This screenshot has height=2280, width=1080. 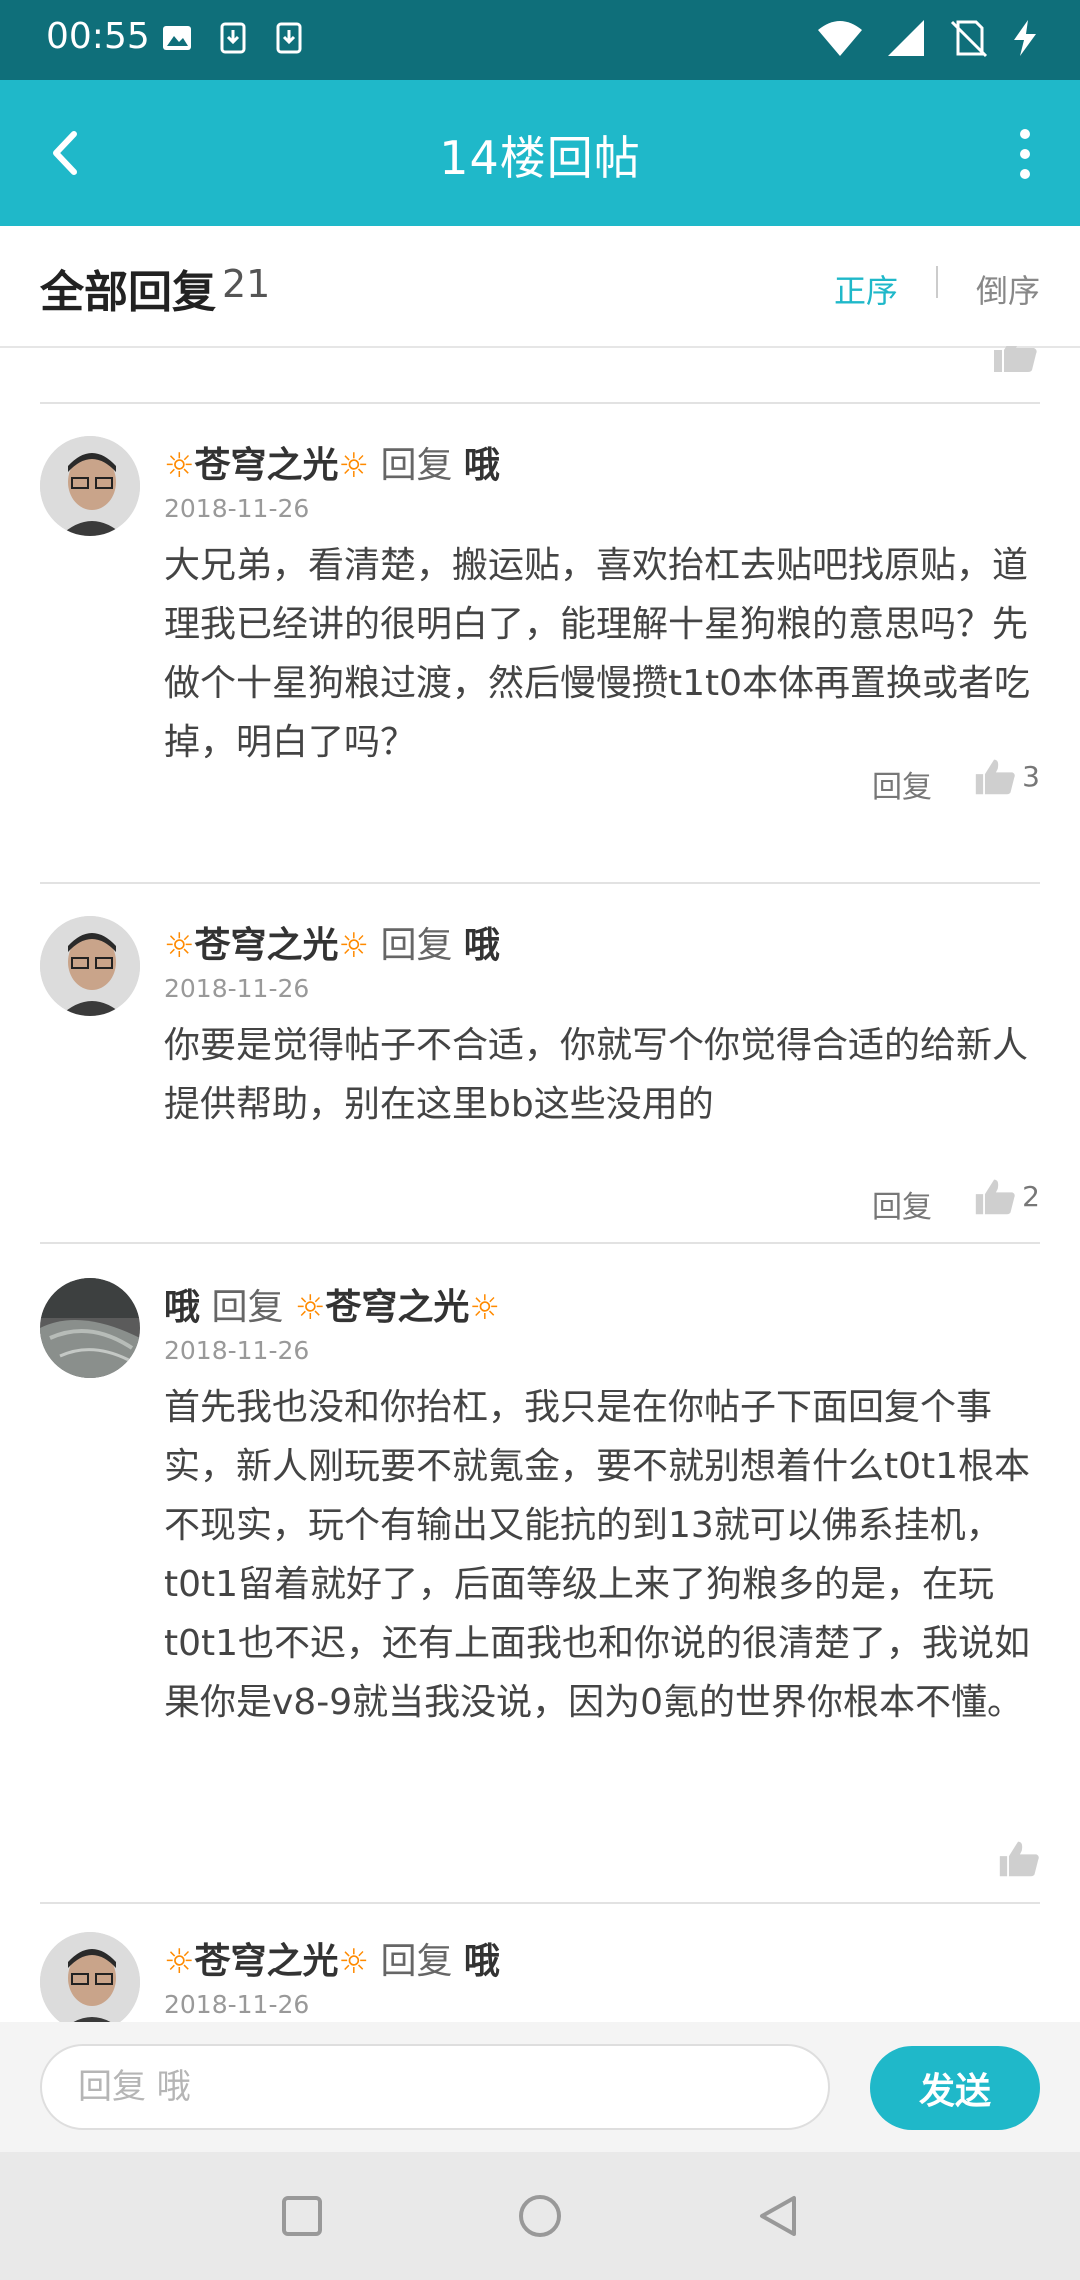 What do you see at coordinates (540, 40) in the screenshot?
I see `status-bar: 00:55` at bounding box center [540, 40].